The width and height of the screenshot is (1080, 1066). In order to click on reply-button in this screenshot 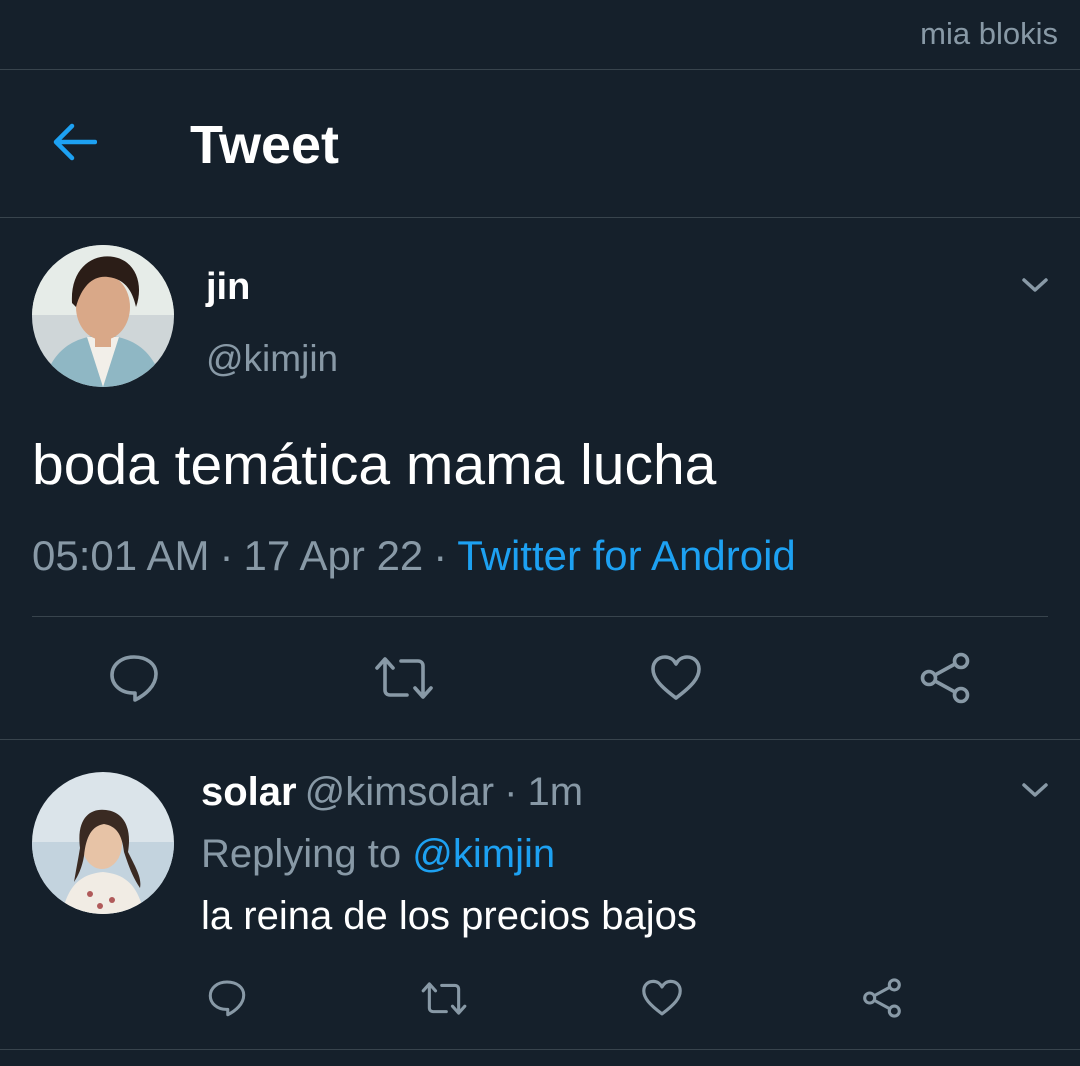, I will do `click(134, 678)`.